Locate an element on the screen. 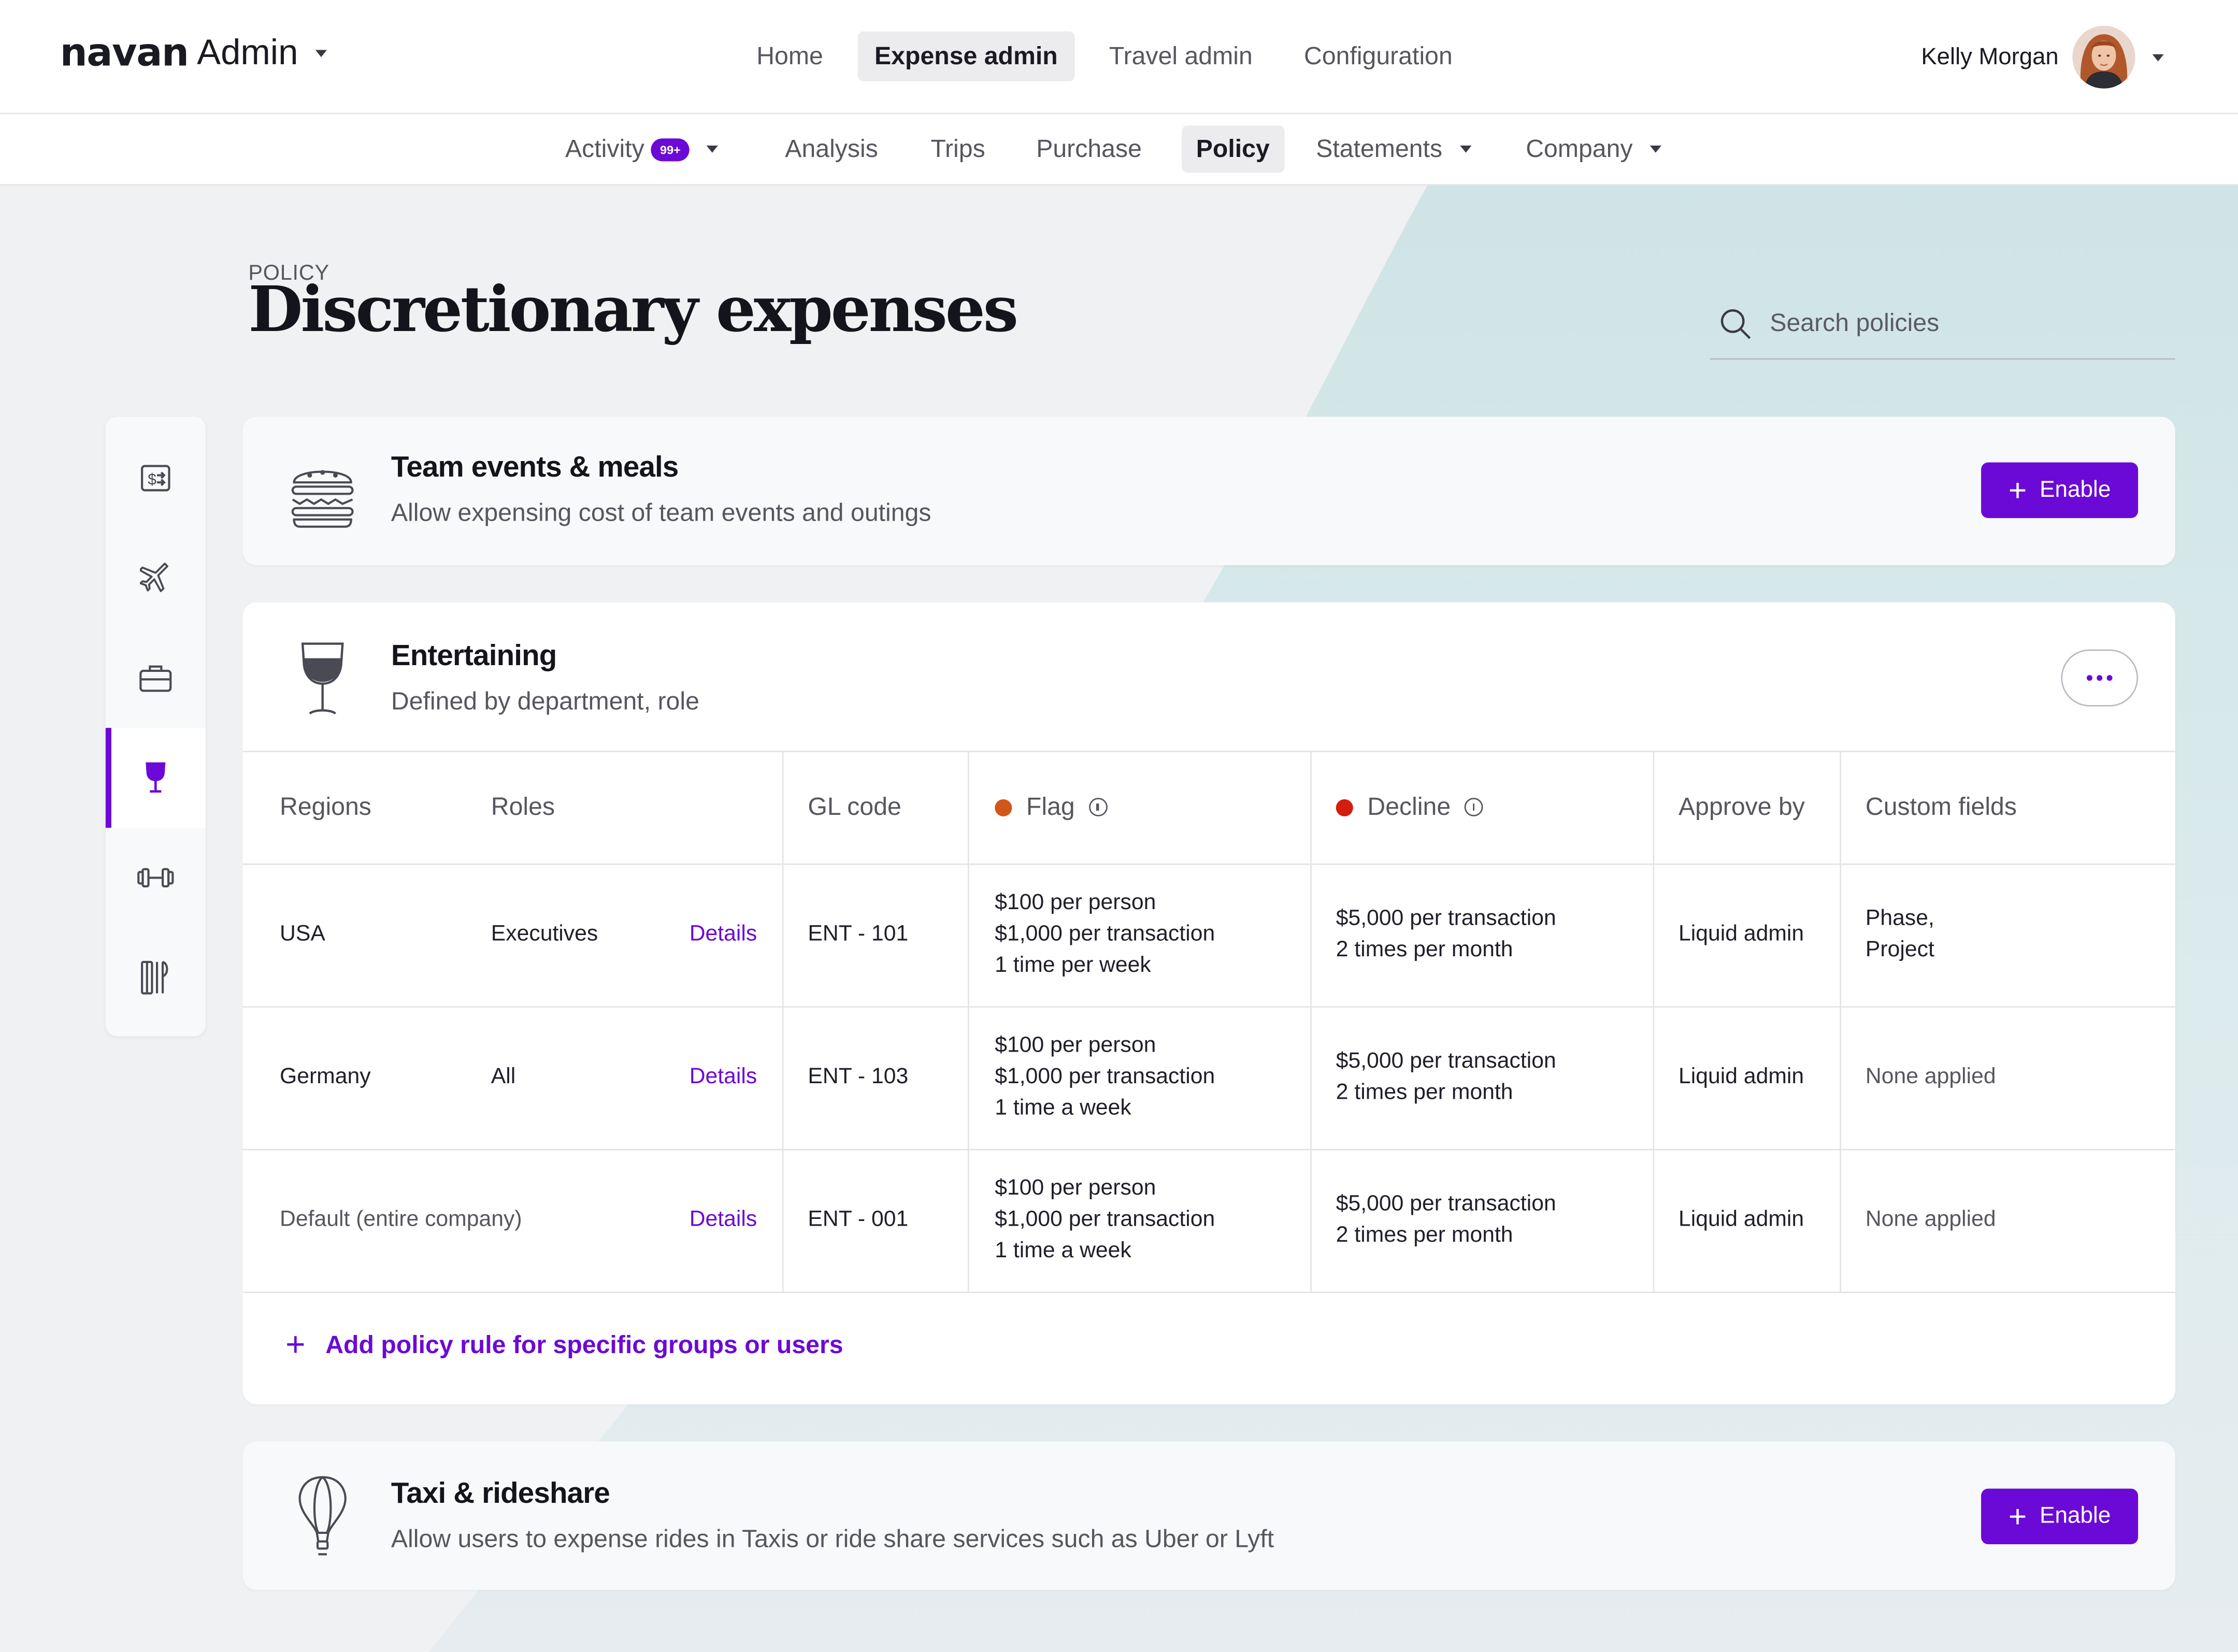 This screenshot has width=2238, height=1652. rail-item-entertainment is located at coordinates (155, 778).